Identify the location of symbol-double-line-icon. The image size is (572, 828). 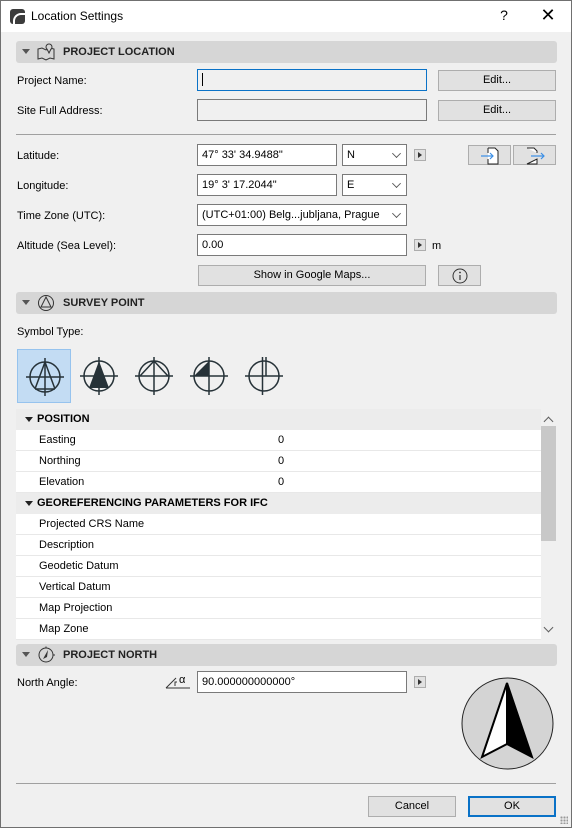
(264, 376).